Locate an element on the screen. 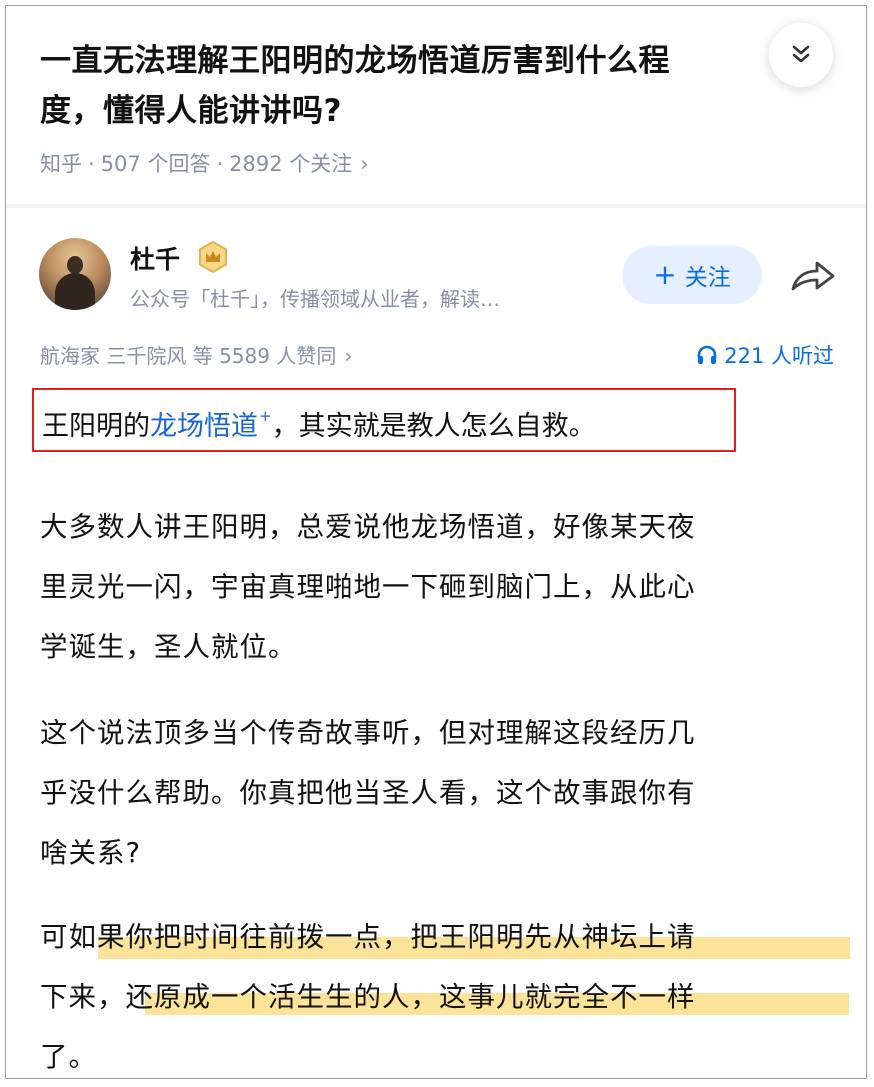 The height and width of the screenshot is (1087, 874). question-meta: 知乎 · 507 个回答 · 2892 个关注 › is located at coordinates (204, 163).